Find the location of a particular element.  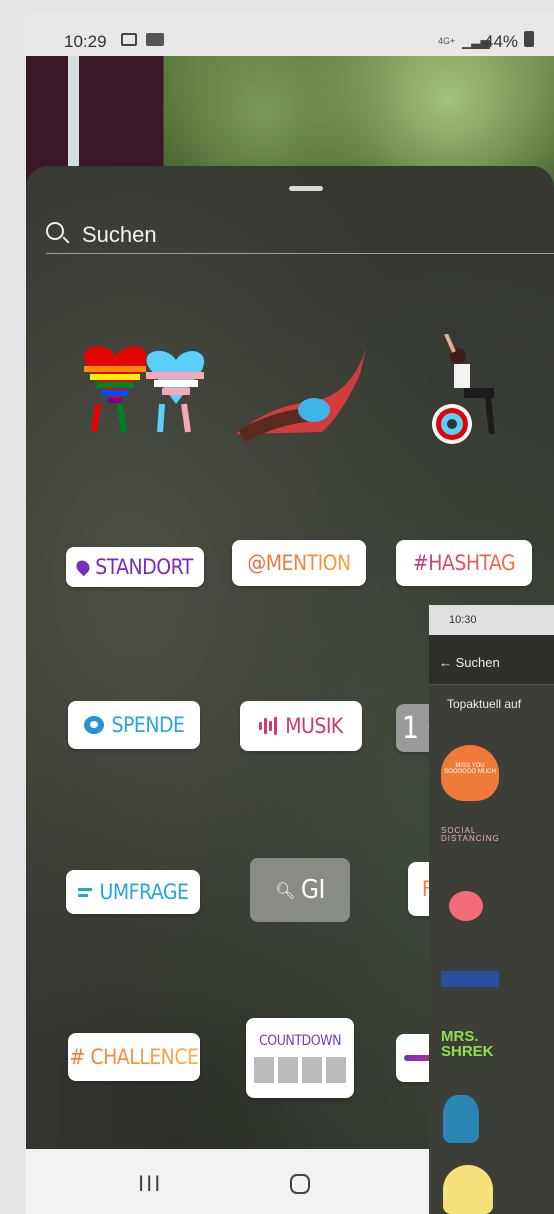

network-type: 4G+ is located at coordinates (447, 41).